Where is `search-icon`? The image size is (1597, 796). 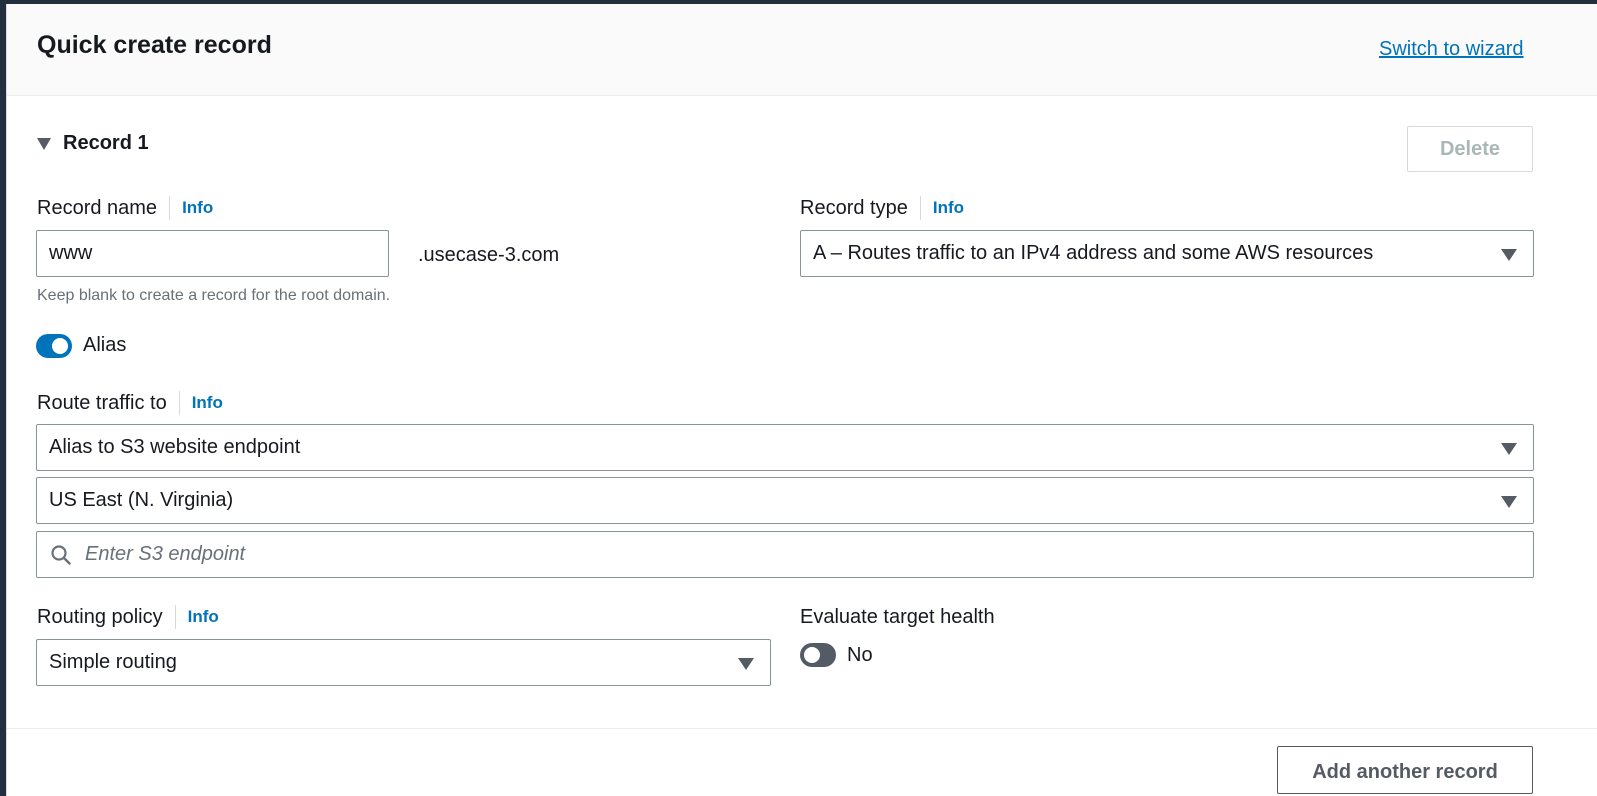 search-icon is located at coordinates (61, 555).